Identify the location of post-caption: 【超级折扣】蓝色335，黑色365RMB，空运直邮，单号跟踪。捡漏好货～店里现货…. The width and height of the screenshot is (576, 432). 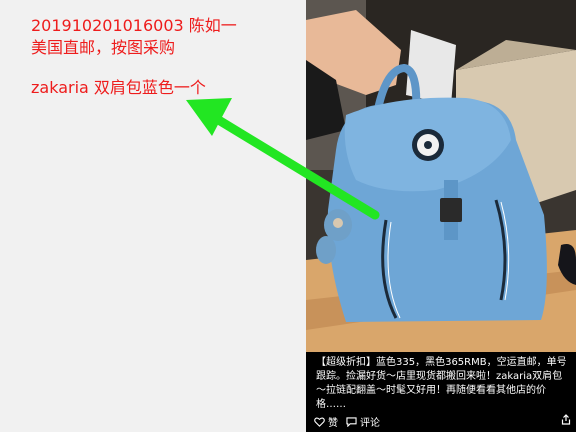
(441, 383).